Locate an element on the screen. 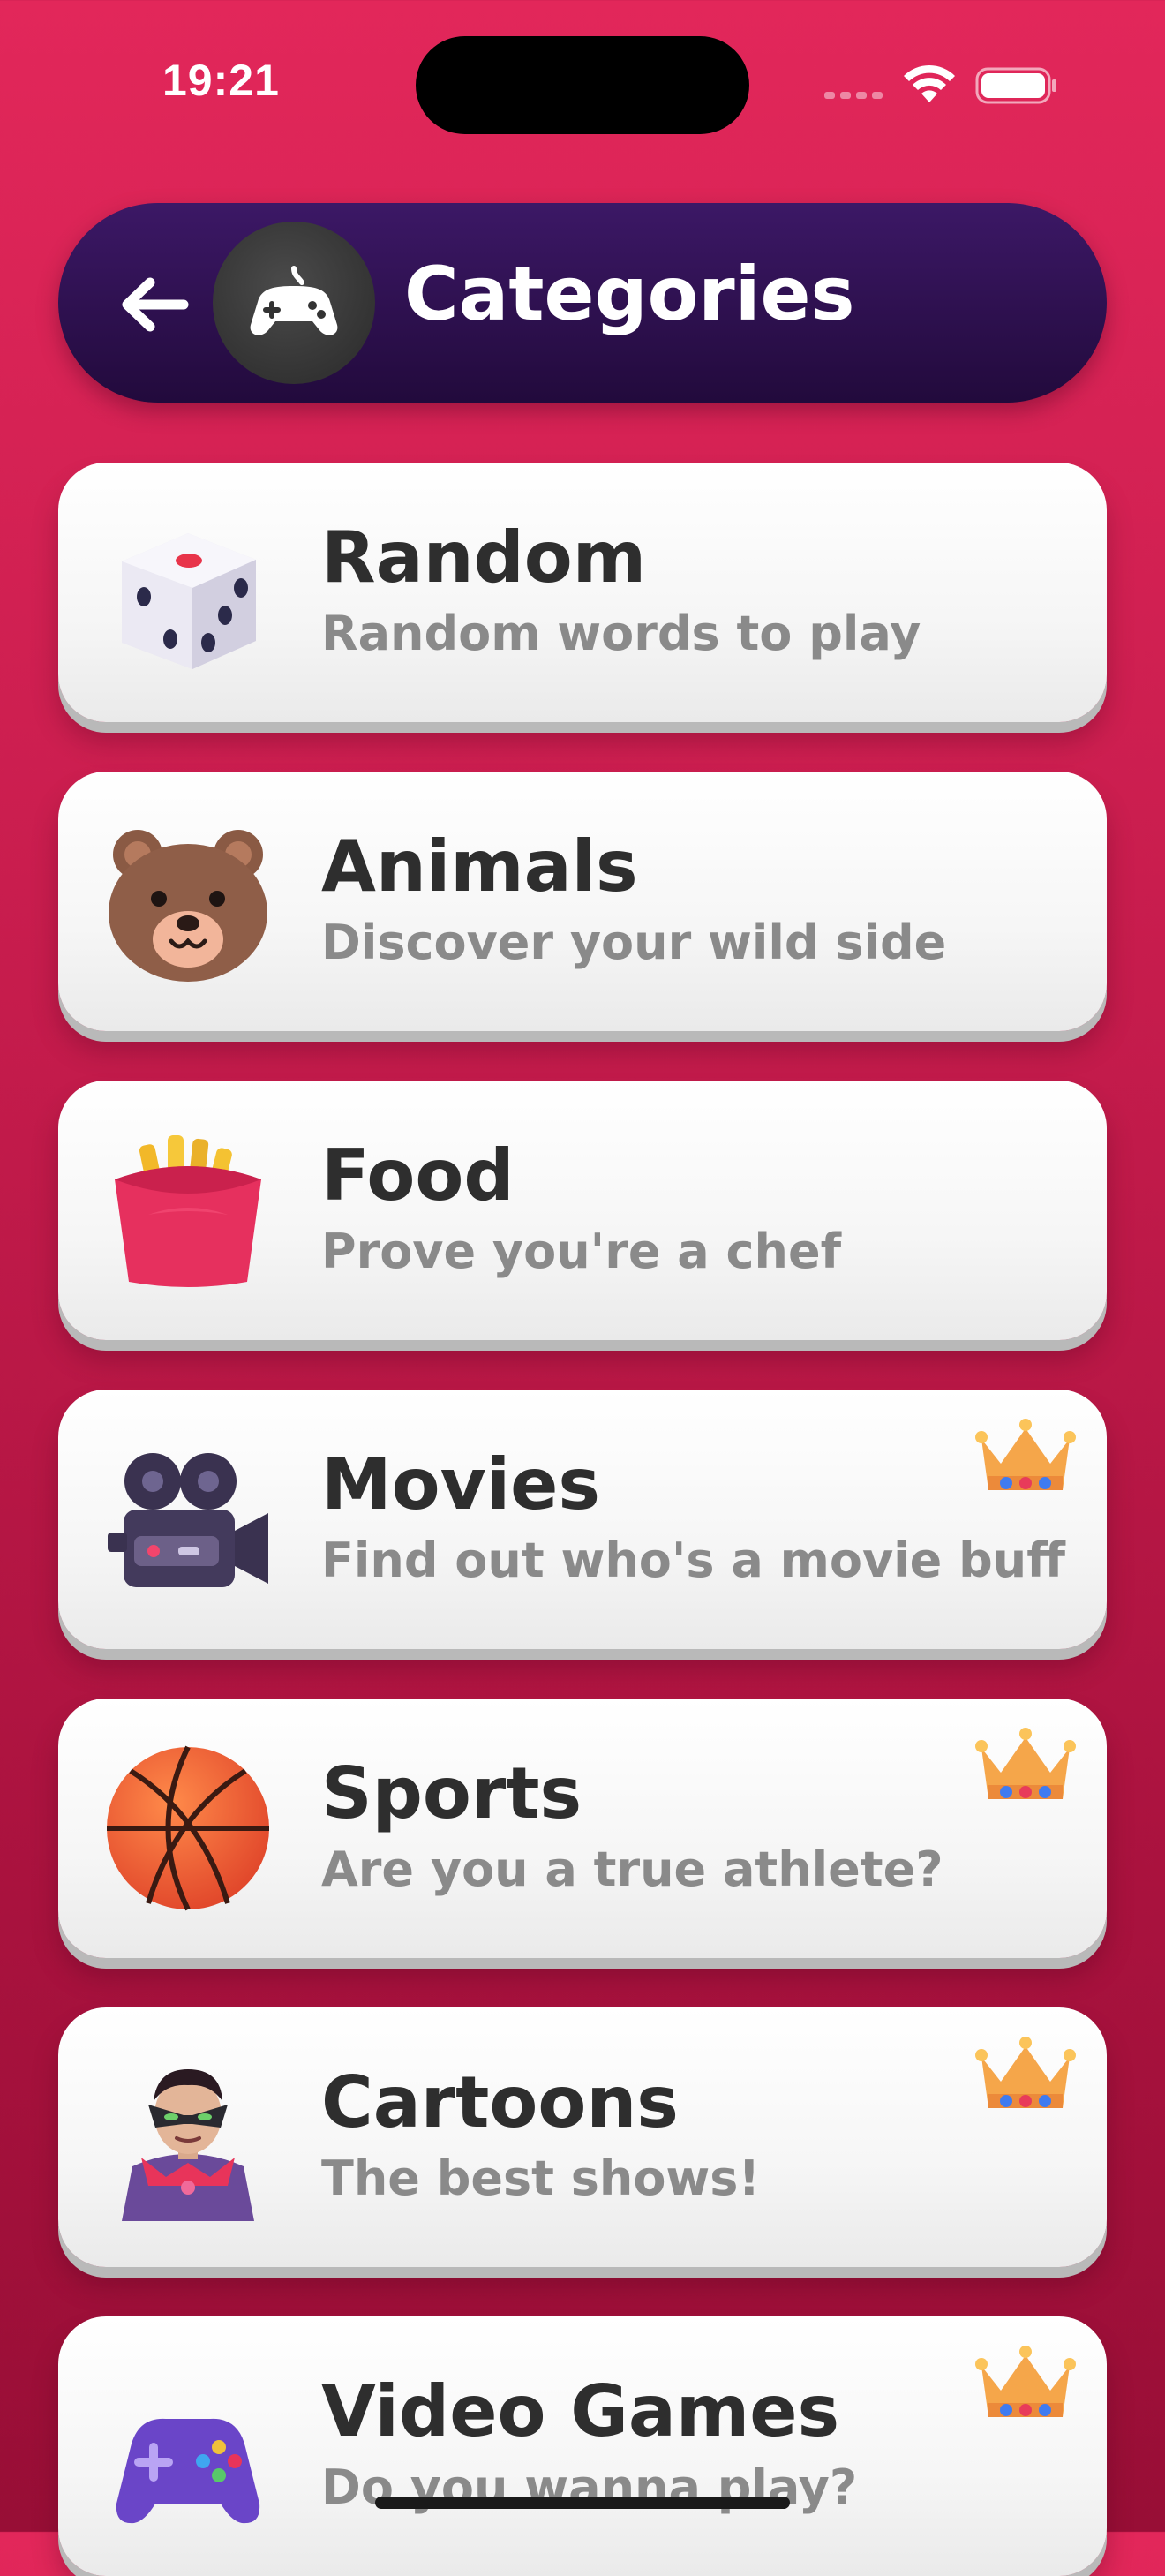 This screenshot has height=2576, width=1165. dynamic-island is located at coordinates (582, 85).